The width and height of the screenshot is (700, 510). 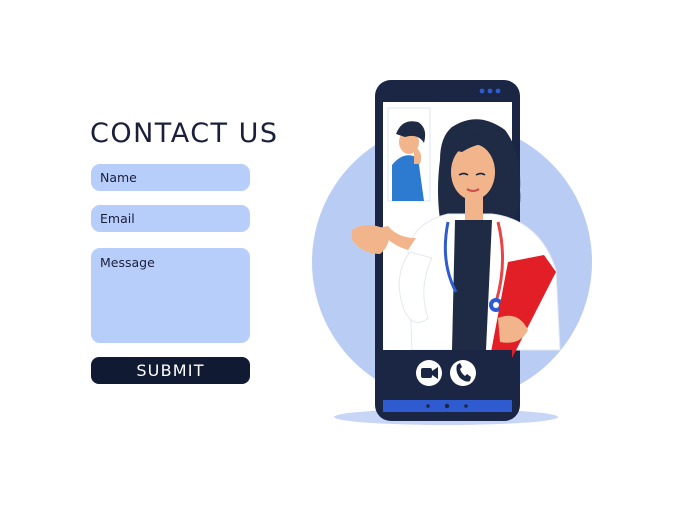 What do you see at coordinates (170, 370) in the screenshot?
I see `submit-button: SUBMIT` at bounding box center [170, 370].